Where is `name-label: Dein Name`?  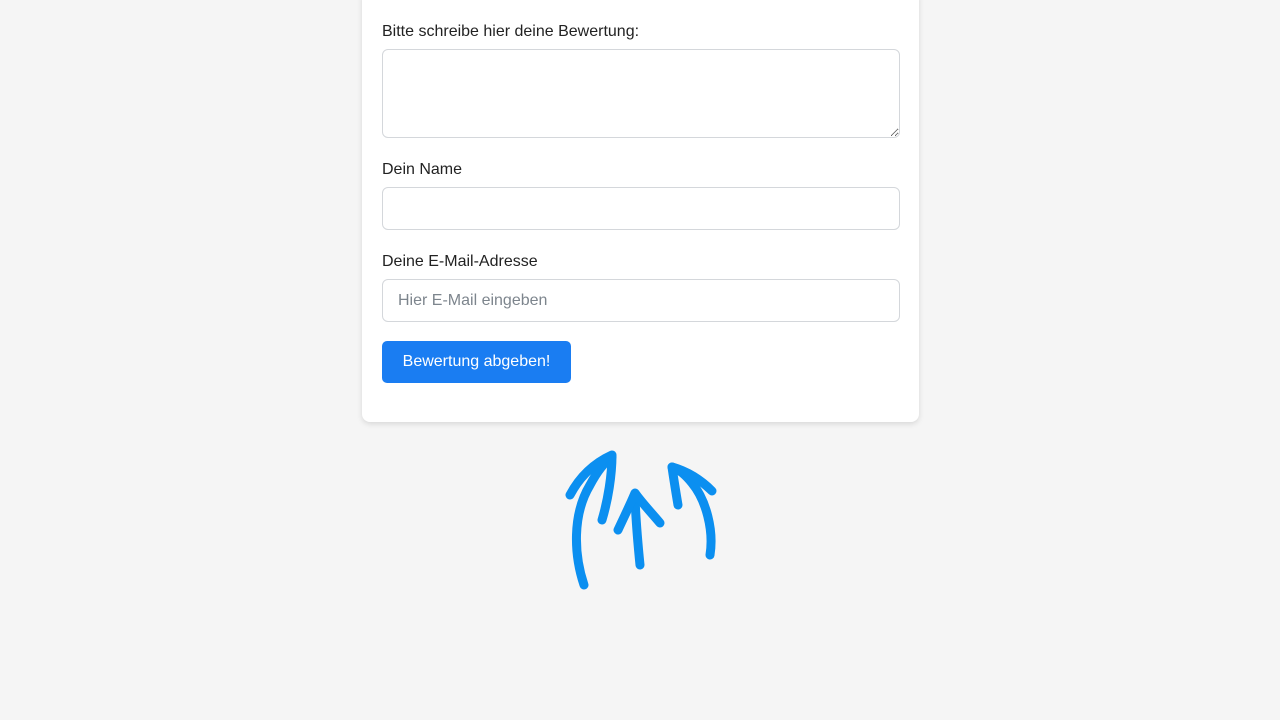
name-label: Dein Name is located at coordinates (422, 169).